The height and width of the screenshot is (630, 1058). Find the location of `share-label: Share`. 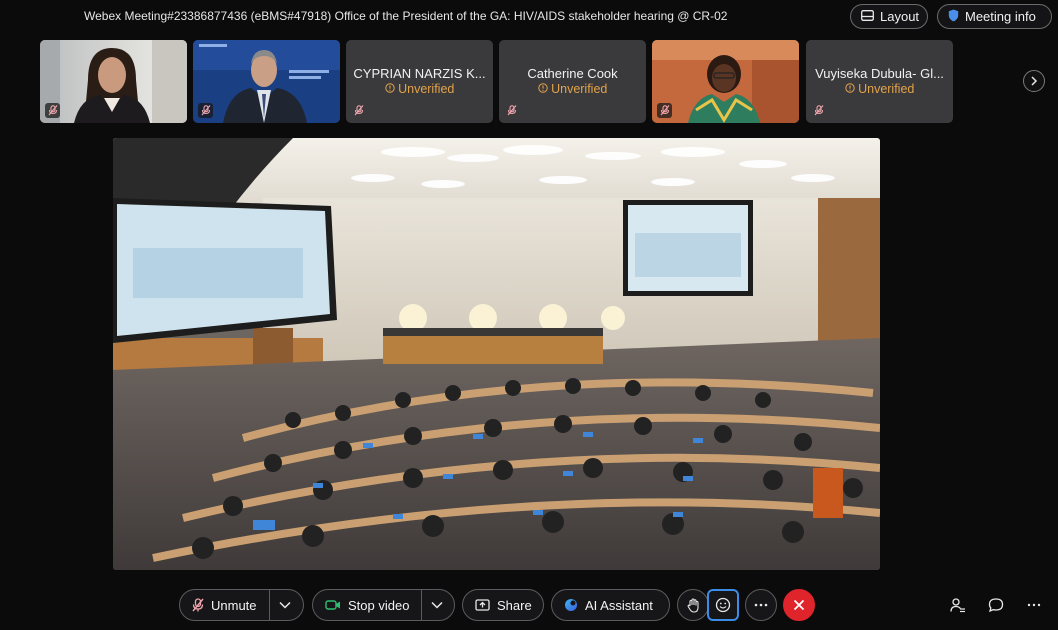

share-label: Share is located at coordinates (514, 605).